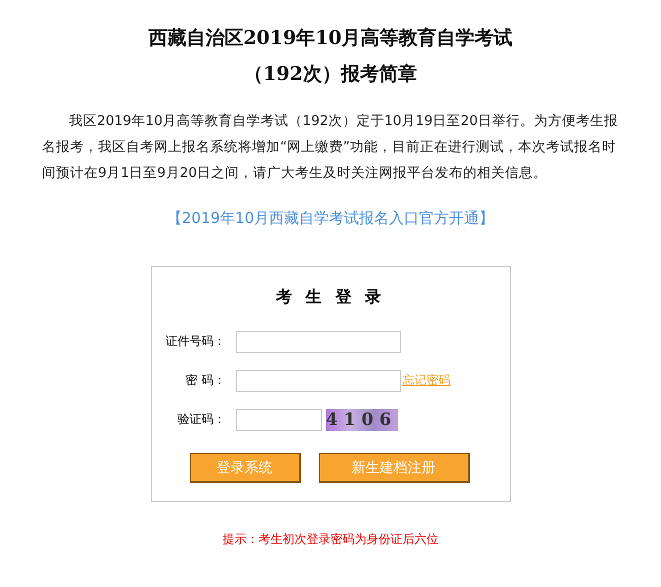 The height and width of the screenshot is (587, 661). Describe the element at coordinates (362, 419) in the screenshot. I see `captcha-image: 4106` at that location.